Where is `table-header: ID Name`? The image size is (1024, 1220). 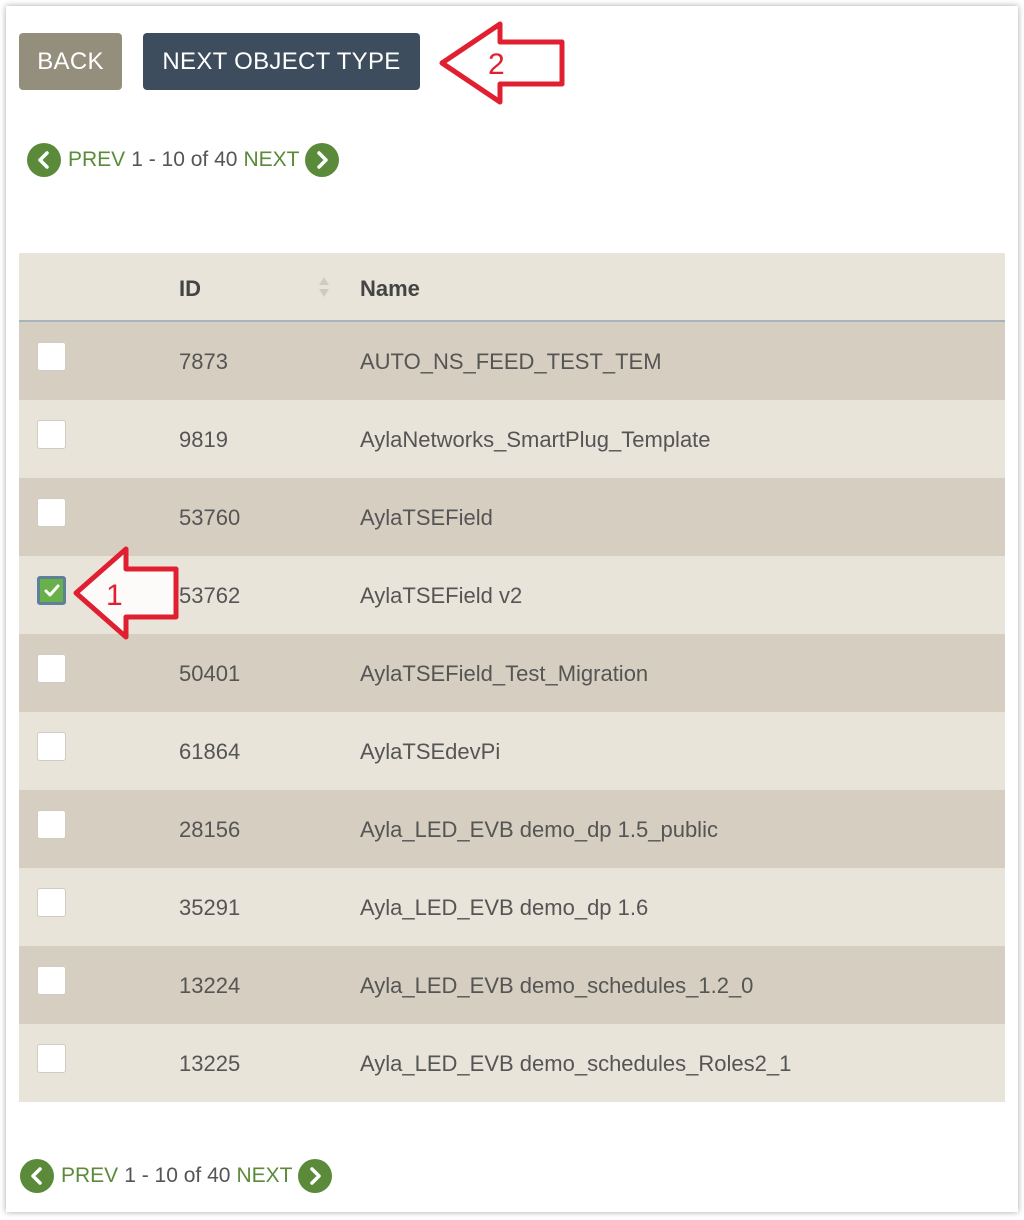 table-header: ID Name is located at coordinates (512, 287).